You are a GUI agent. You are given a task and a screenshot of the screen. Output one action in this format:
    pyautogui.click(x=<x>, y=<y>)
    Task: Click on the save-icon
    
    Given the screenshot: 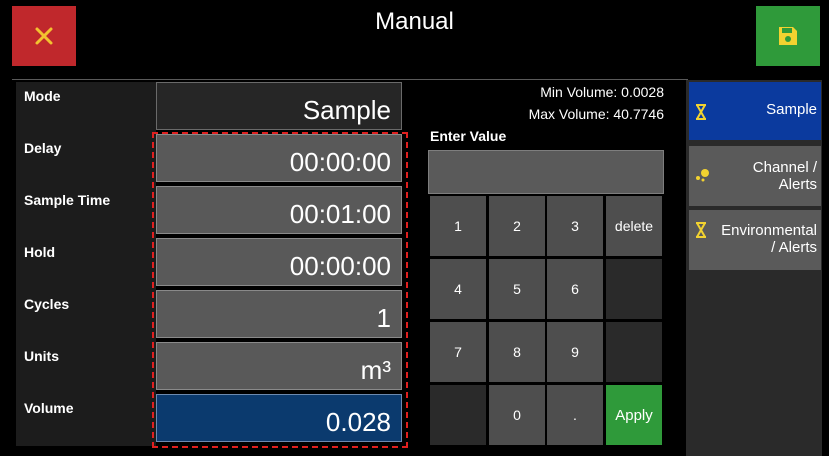 What is the action you would take?
    pyautogui.click(x=788, y=36)
    